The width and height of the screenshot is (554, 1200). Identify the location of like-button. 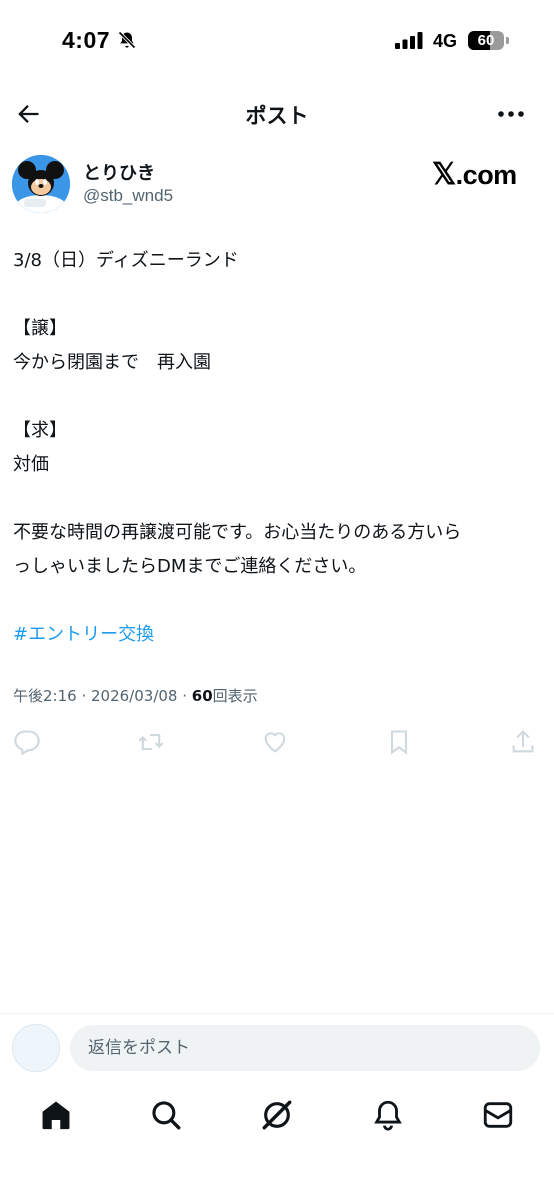
(275, 742).